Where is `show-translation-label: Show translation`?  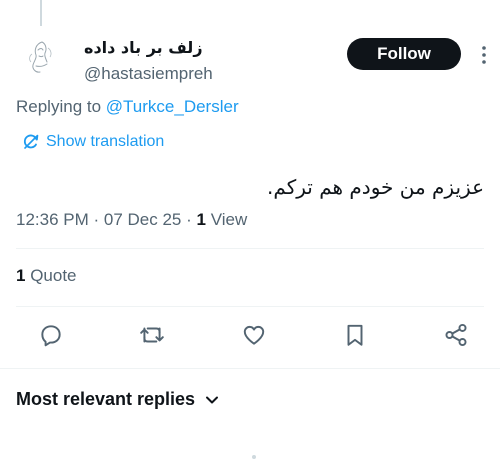
show-translation-label: Show translation is located at coordinates (105, 141).